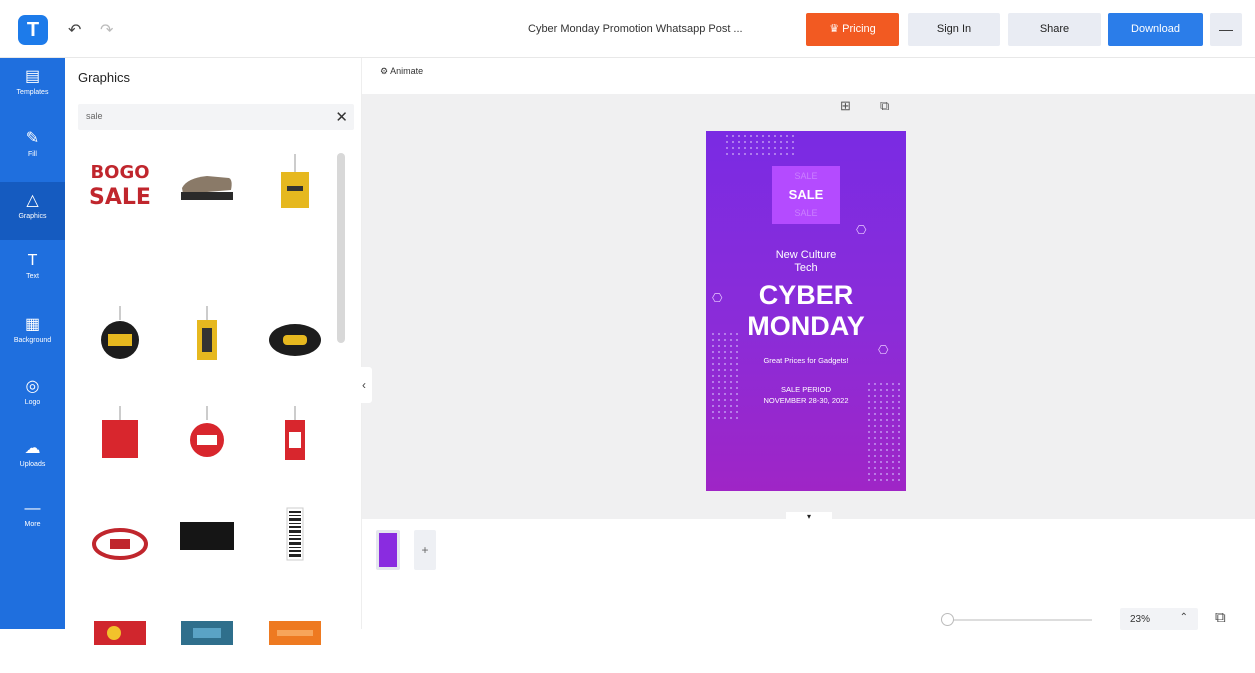 The width and height of the screenshot is (1255, 673). I want to click on graphic-red-ticket, so click(120, 628).